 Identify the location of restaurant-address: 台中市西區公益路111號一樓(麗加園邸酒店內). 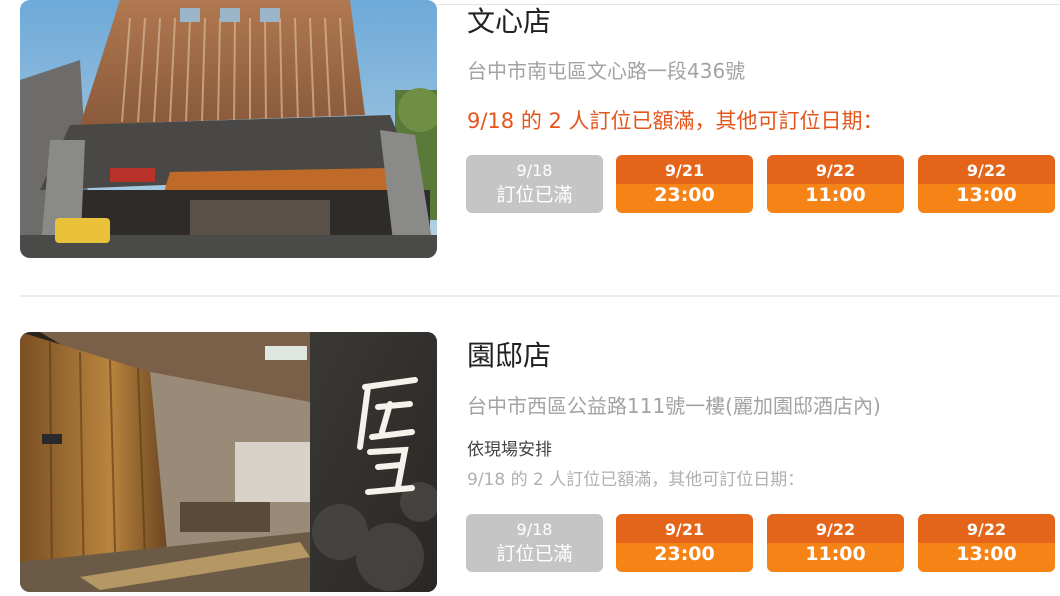
(674, 406).